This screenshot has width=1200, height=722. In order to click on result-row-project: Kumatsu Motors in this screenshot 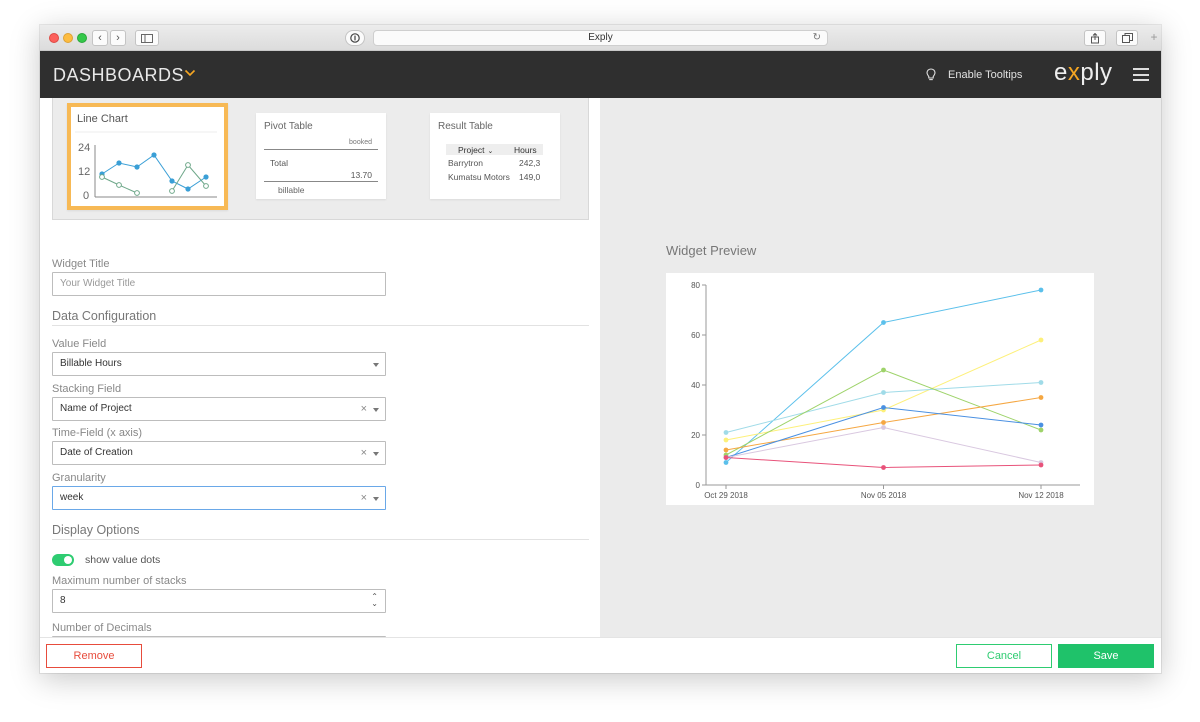, I will do `click(479, 177)`.